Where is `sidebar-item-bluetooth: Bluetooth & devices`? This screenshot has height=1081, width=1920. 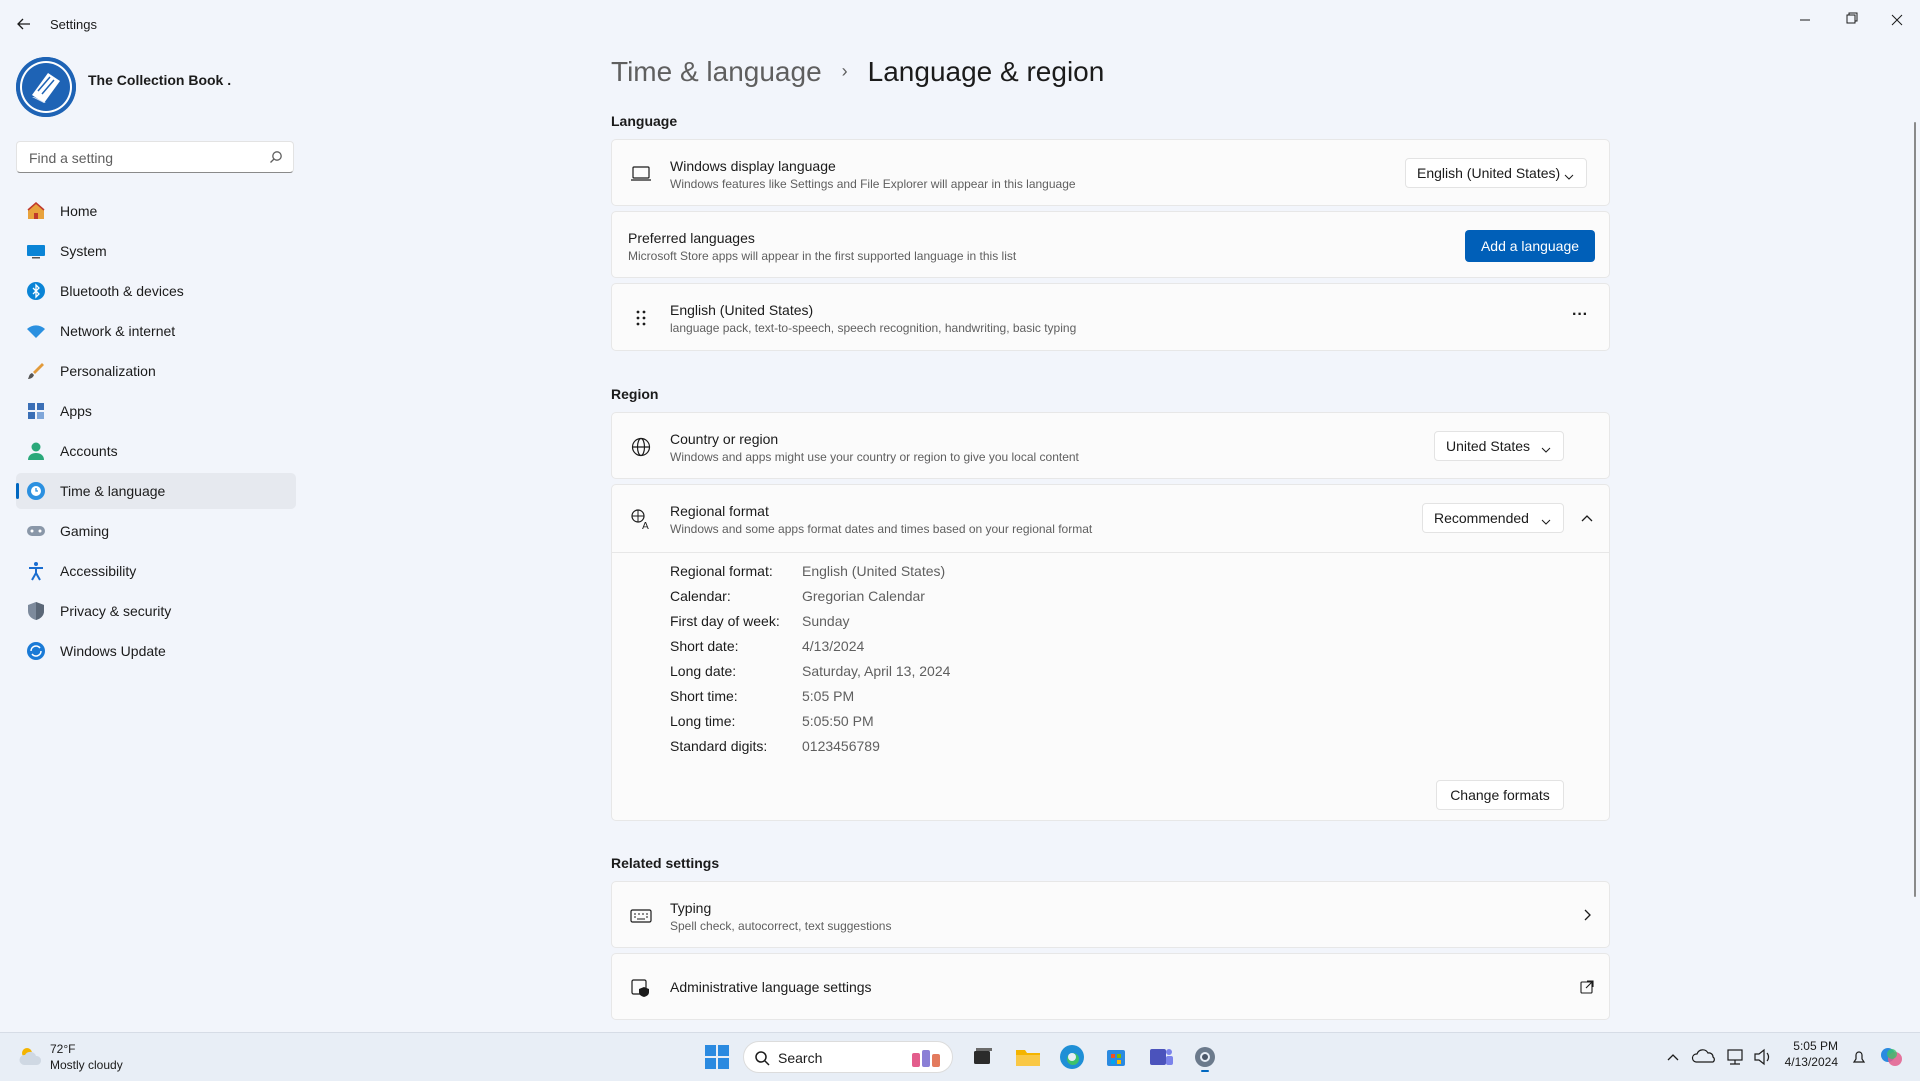 sidebar-item-bluetooth: Bluetooth & devices is located at coordinates (156, 291).